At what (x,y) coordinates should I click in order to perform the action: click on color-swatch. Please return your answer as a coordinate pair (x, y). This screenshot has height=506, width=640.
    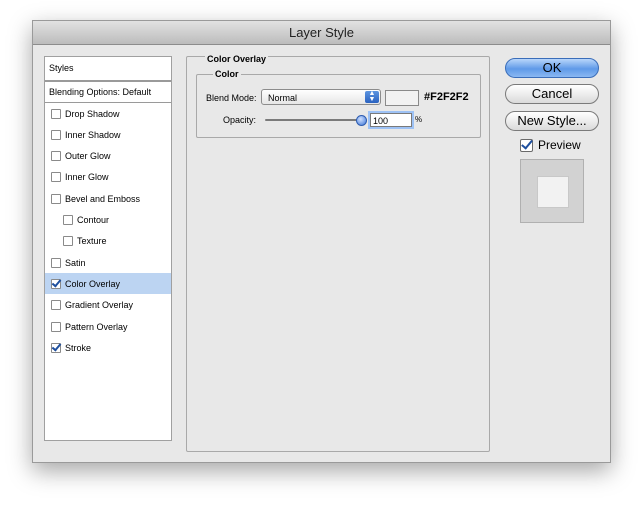
    Looking at the image, I should click on (402, 98).